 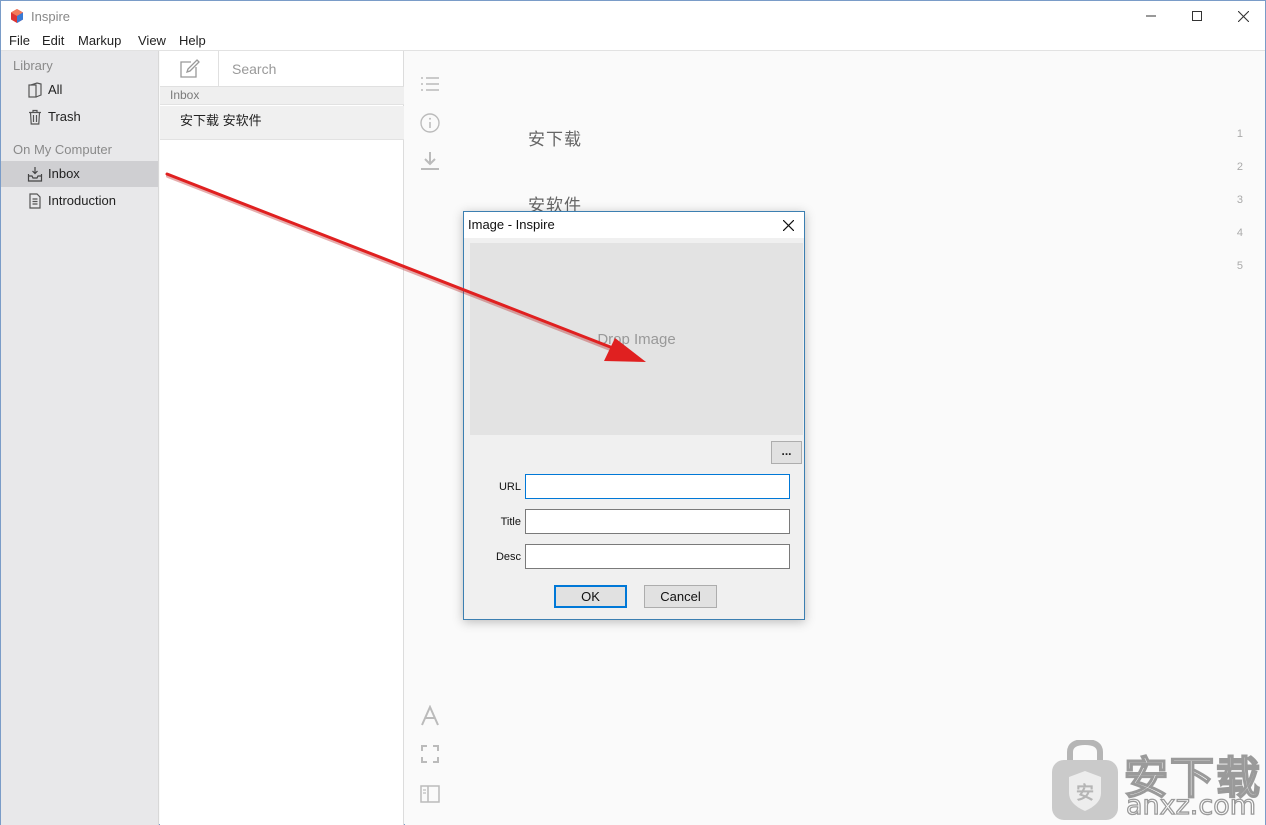 I want to click on sidebar-item-trash: Trash, so click(x=79, y=117).